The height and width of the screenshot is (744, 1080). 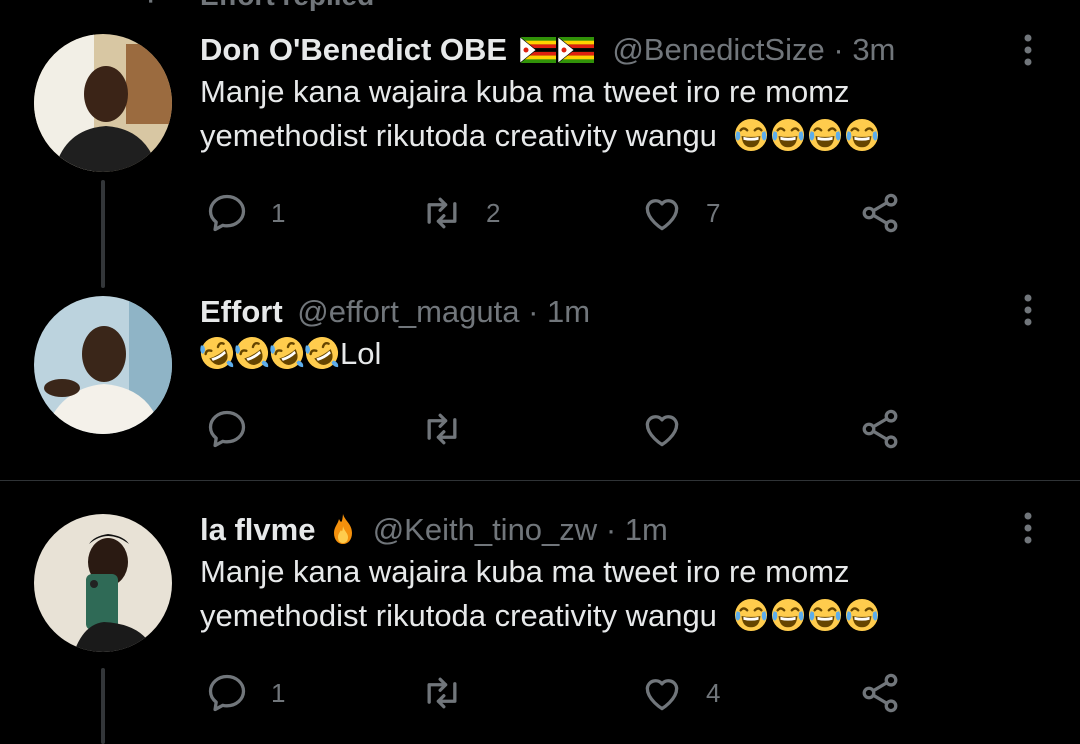 I want to click on fire-emoji-icon, so click(x=343, y=529).